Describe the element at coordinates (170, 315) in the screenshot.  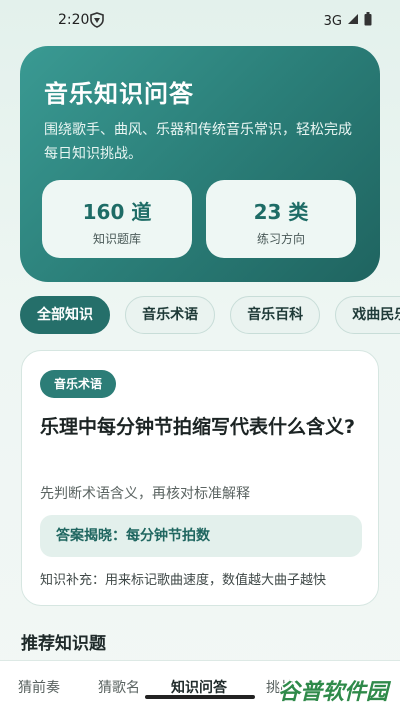
I see `chip-music-terms: 音乐术语` at that location.